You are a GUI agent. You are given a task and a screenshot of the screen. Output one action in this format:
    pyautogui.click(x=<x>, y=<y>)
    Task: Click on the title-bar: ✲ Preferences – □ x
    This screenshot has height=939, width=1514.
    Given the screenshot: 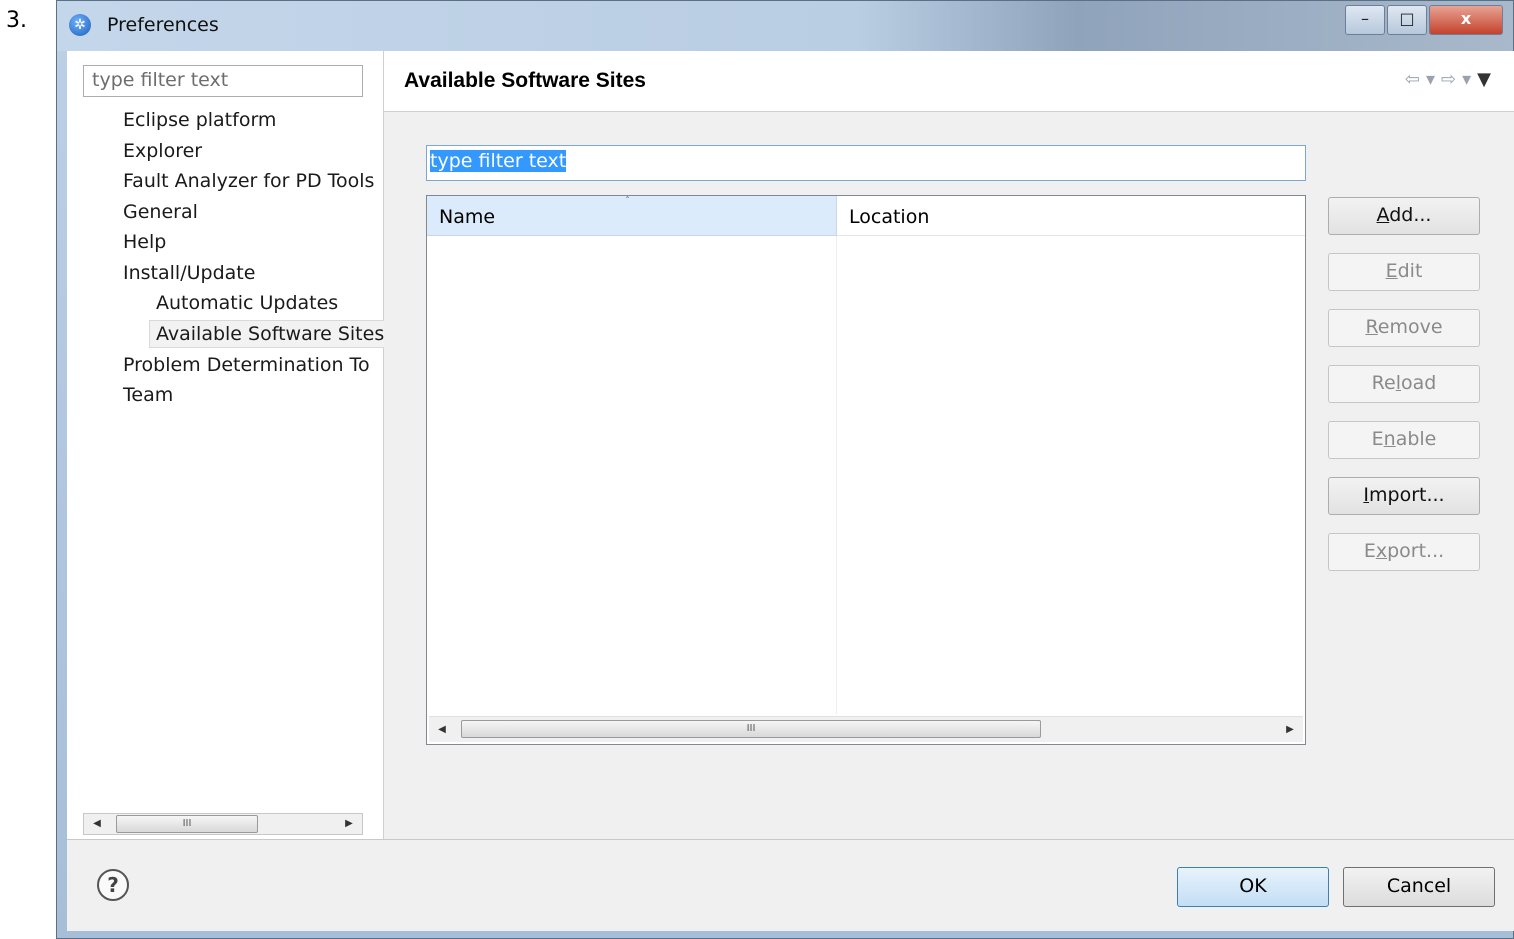 What is the action you would take?
    pyautogui.click(x=785, y=26)
    